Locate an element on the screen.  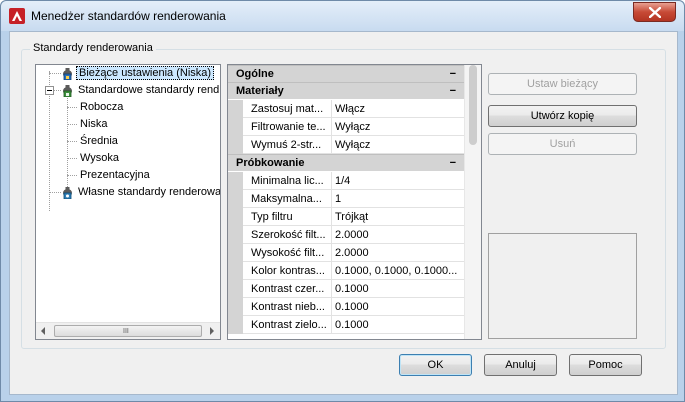
property-row: Szerokość filt... 2.0000 is located at coordinates (346, 235).